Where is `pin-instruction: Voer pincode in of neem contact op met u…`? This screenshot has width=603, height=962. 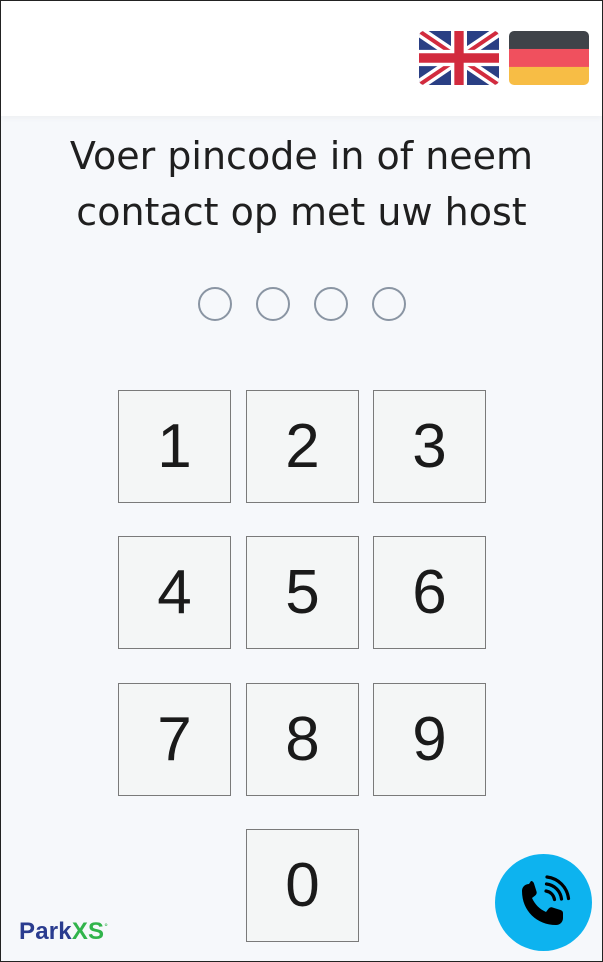
pin-instruction: Voer pincode in of neem contact op met u… is located at coordinates (301, 184).